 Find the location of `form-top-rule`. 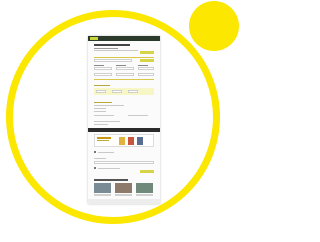

form-top-rule is located at coordinates (124, 57).